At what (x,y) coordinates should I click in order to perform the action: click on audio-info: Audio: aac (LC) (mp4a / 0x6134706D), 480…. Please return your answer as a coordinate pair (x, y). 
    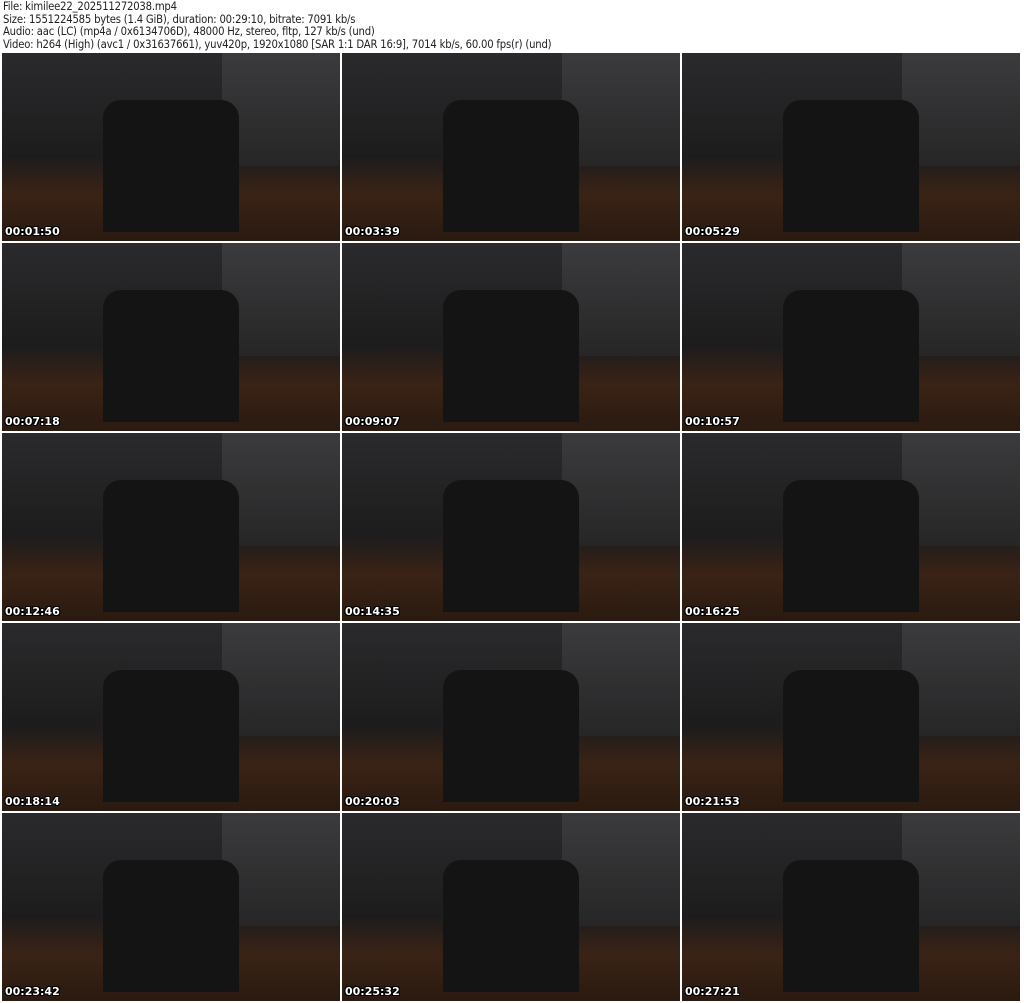
    Looking at the image, I should click on (189, 31).